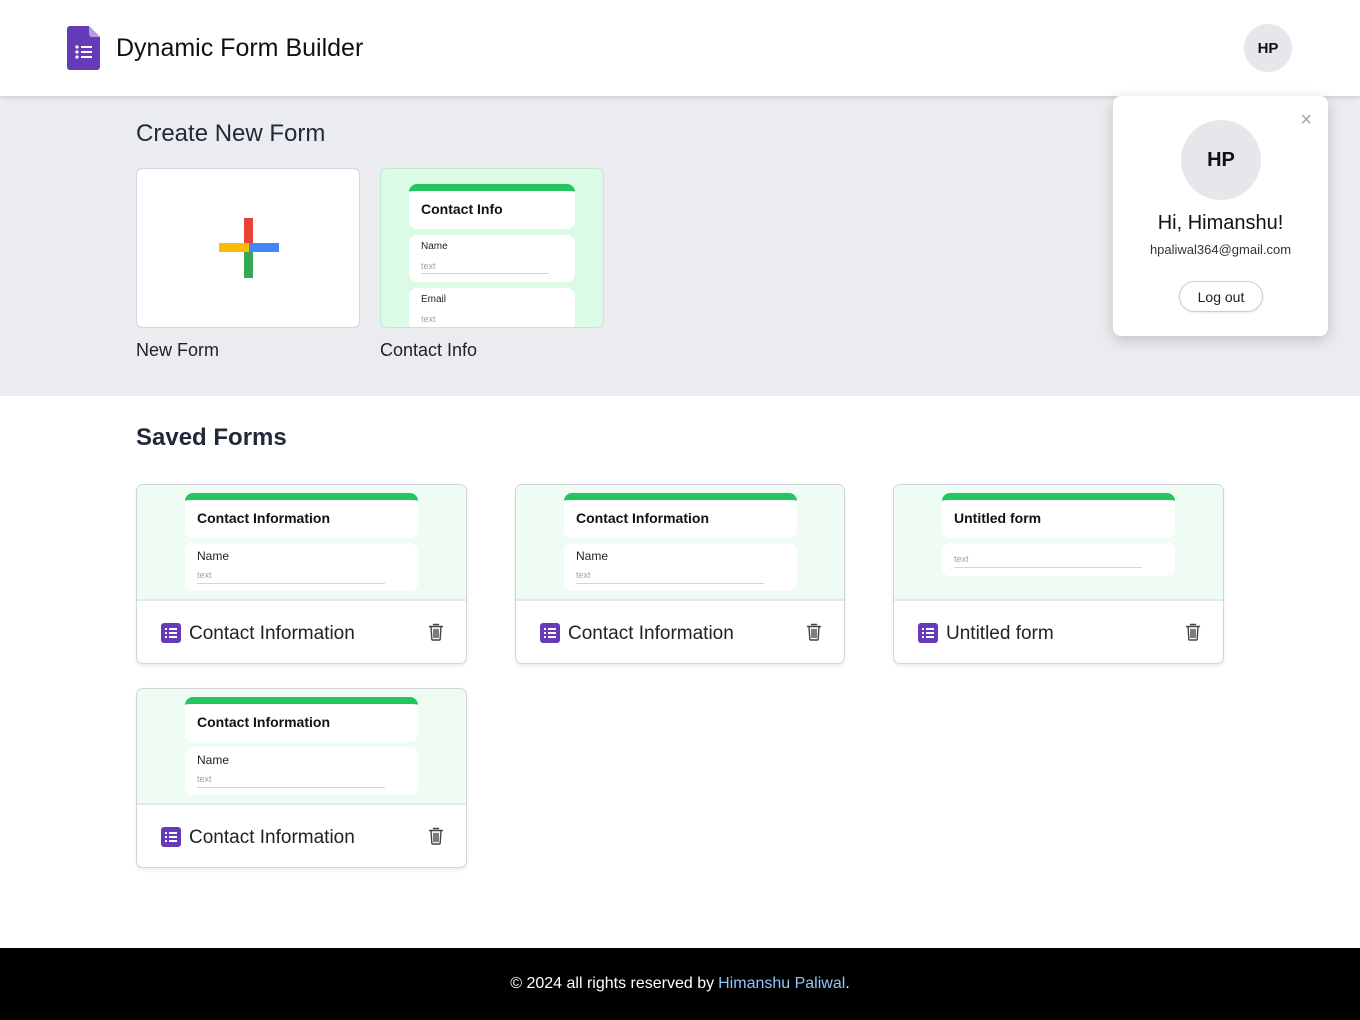 The image size is (1360, 1020). What do you see at coordinates (612, 983) in the screenshot?
I see `footer-text: © 2024 all rights reserved by` at bounding box center [612, 983].